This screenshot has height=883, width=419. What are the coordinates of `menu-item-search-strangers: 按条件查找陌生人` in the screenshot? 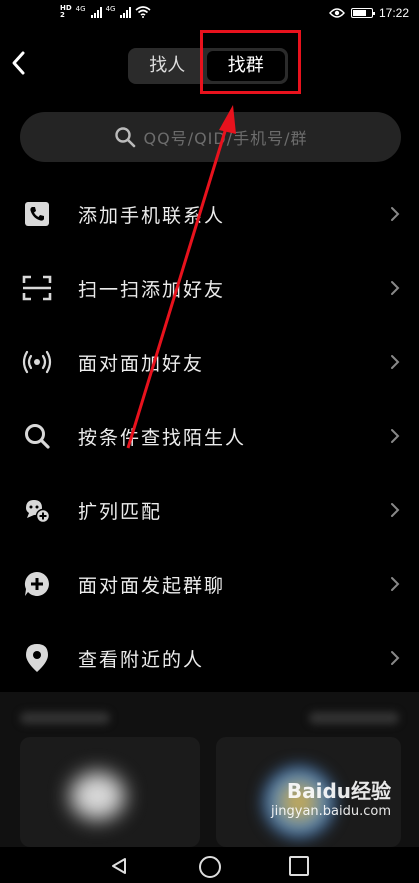 It's located at (209, 436).